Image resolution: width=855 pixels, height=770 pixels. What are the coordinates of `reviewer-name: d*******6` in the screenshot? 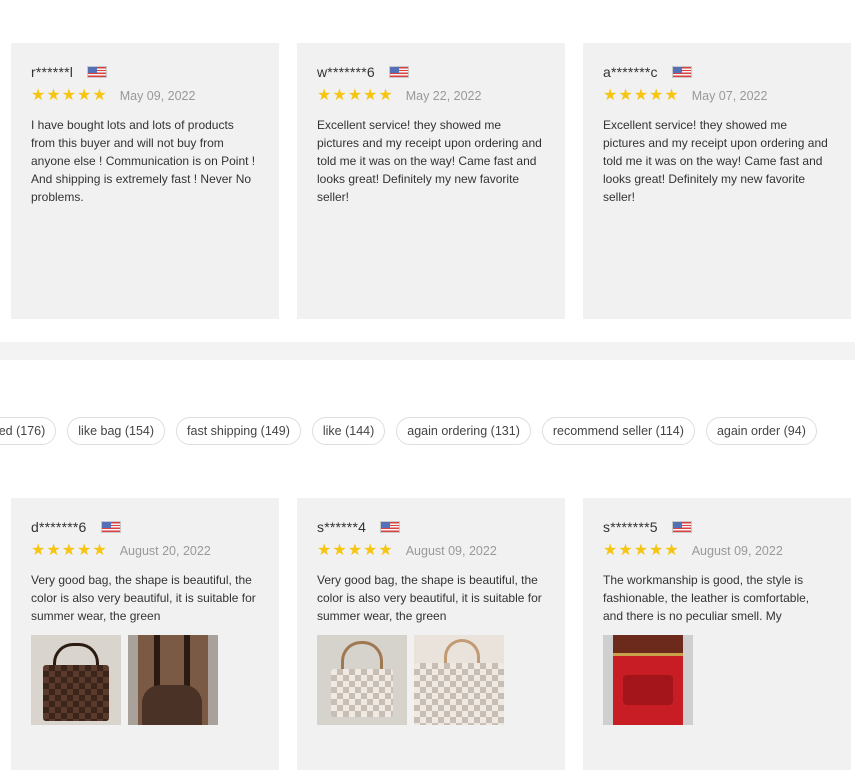 It's located at (59, 527).